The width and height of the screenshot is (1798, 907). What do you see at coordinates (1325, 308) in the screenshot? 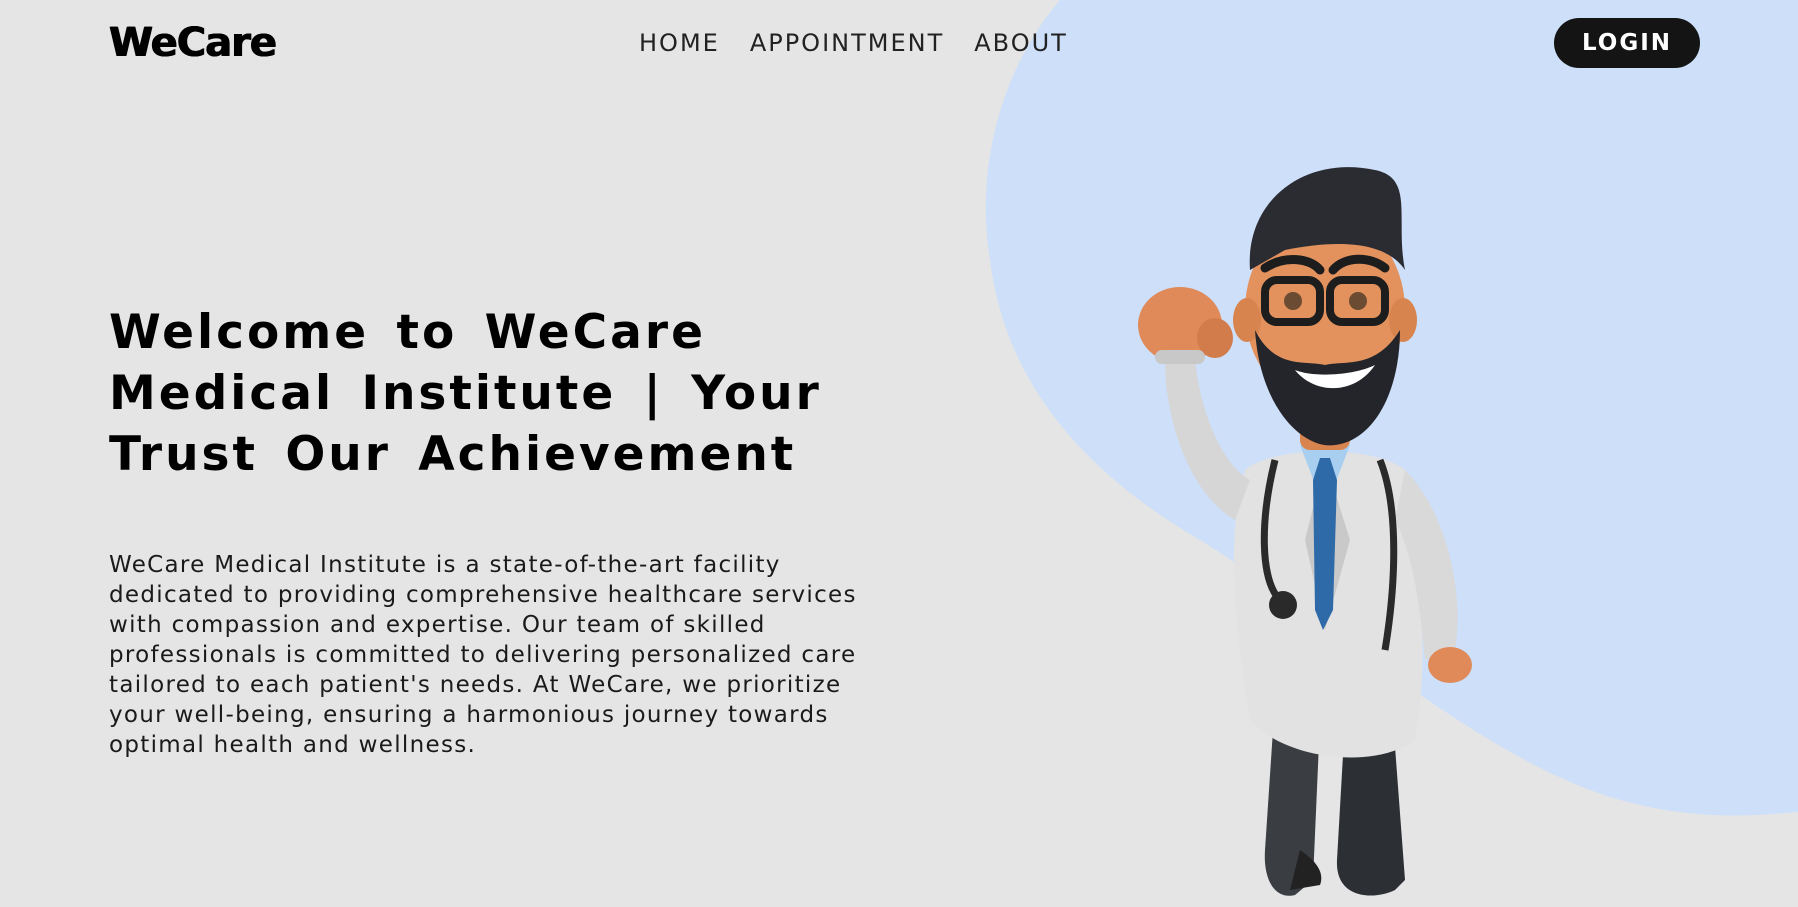
I see `doctor-head` at bounding box center [1325, 308].